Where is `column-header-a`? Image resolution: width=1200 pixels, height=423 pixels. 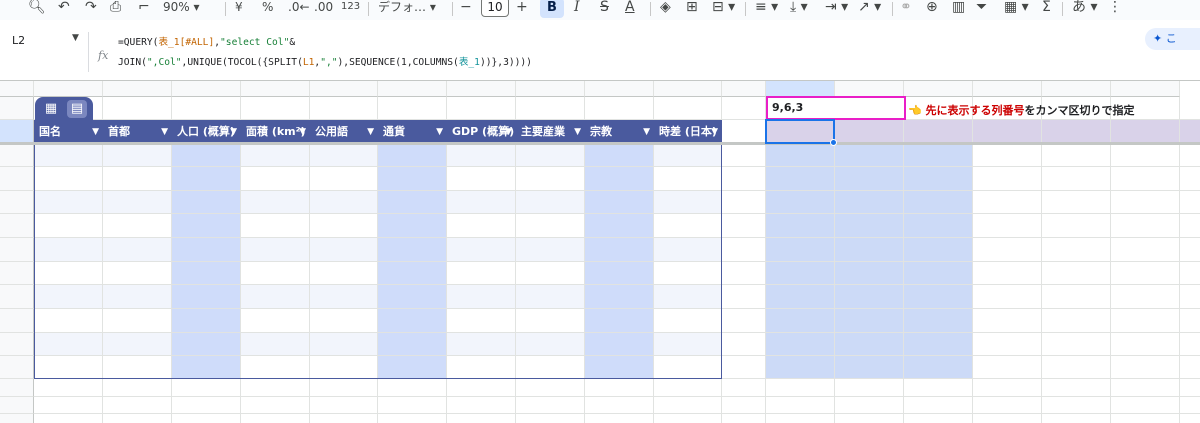
column-header-a is located at coordinates (68, 89).